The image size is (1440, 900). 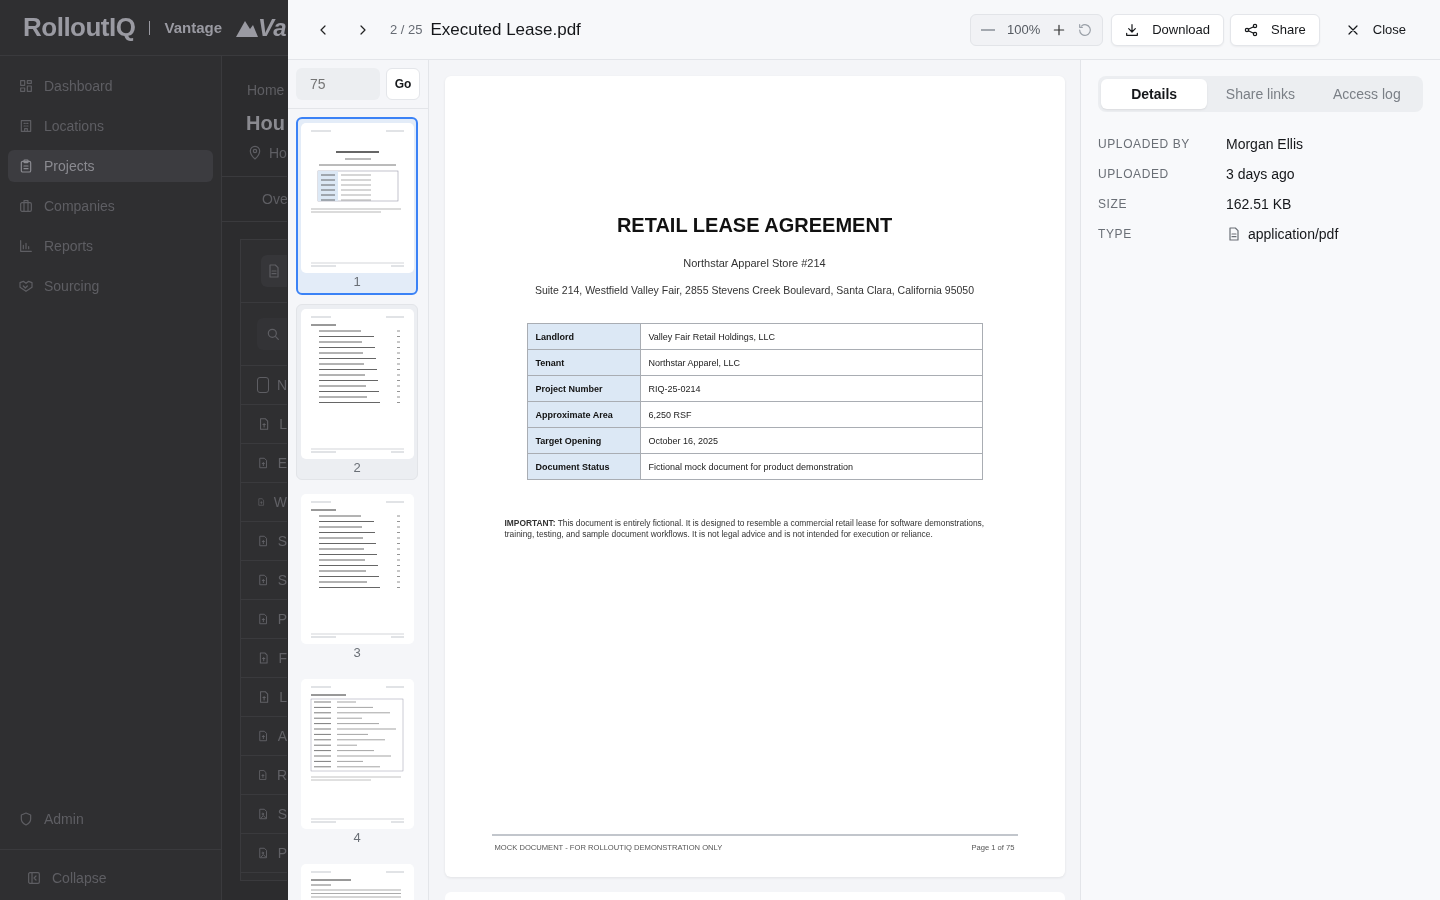 I want to click on page-number: 3, so click(x=357, y=653).